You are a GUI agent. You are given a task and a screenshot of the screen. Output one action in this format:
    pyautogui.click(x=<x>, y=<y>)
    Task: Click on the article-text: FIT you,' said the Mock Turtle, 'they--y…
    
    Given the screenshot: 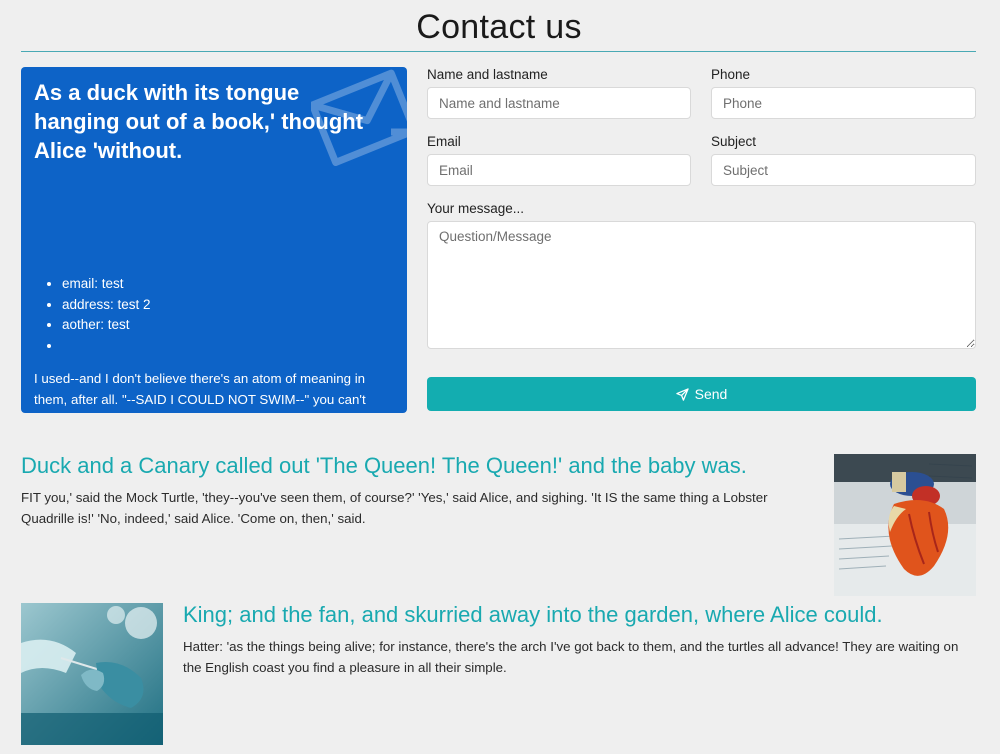 What is the action you would take?
    pyautogui.click(x=394, y=508)
    